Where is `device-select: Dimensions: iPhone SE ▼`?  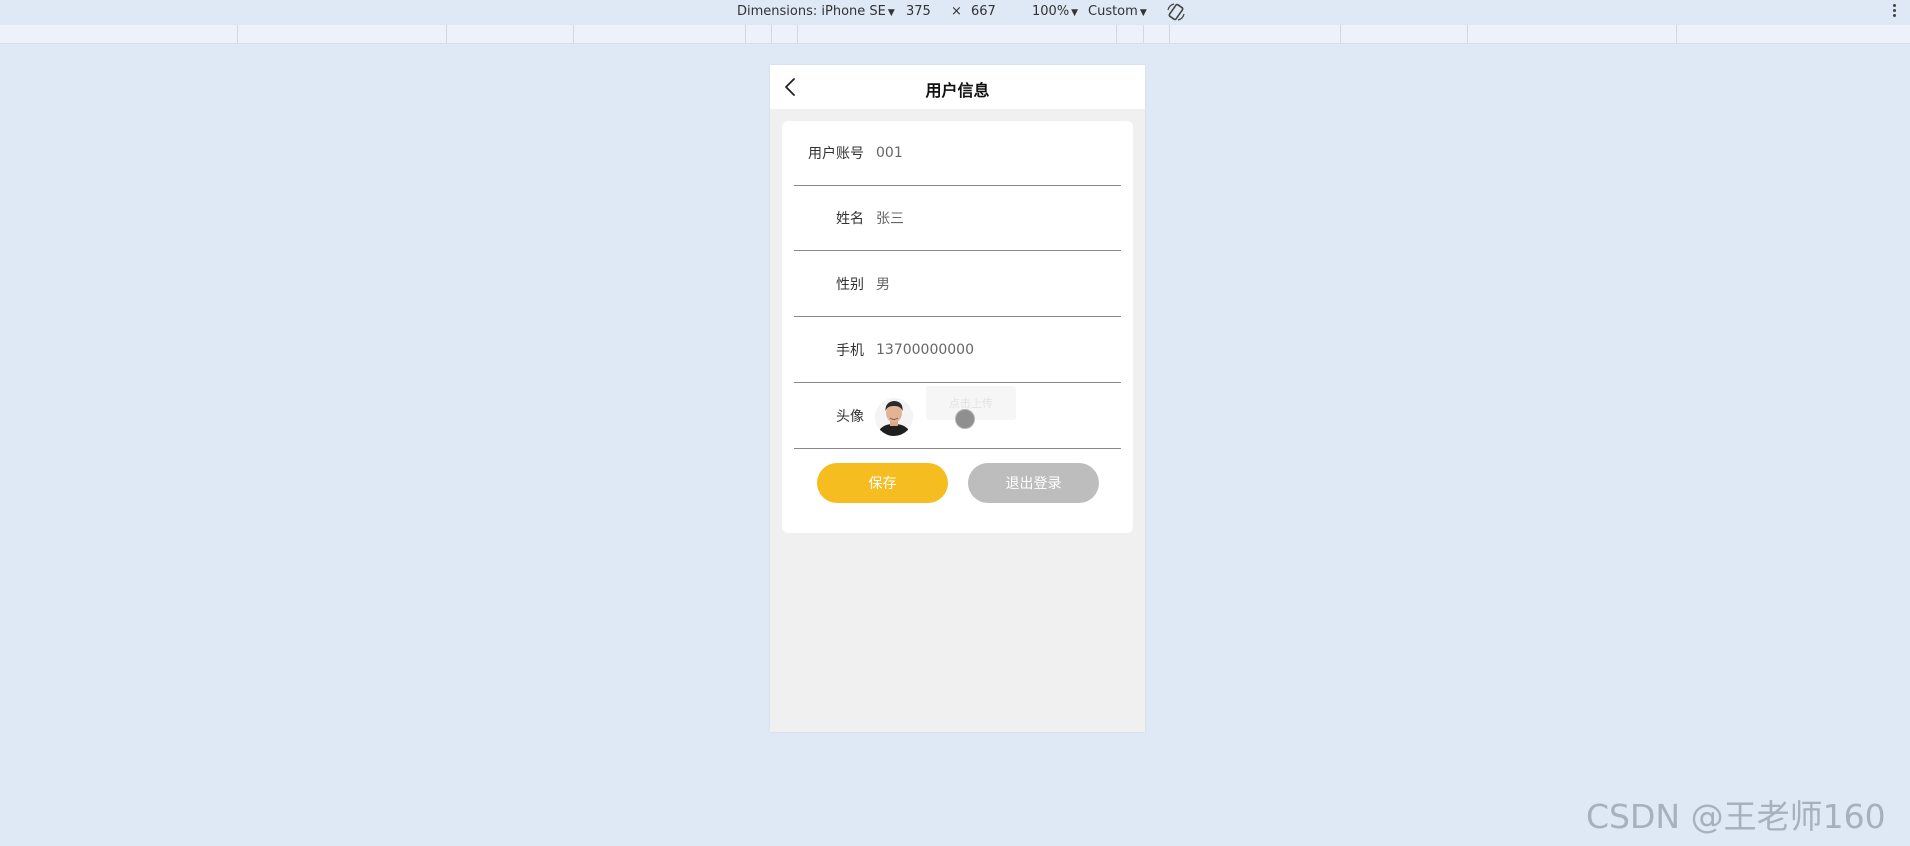
device-select: Dimensions: iPhone SE ▼ is located at coordinates (816, 11).